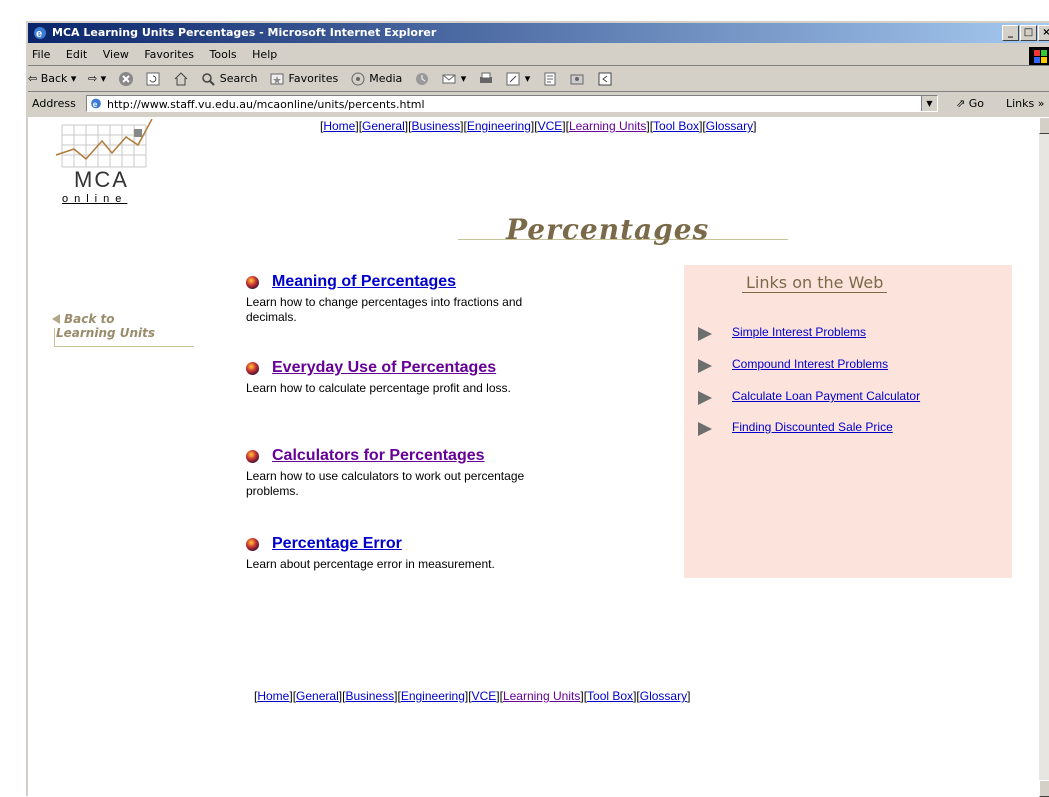 The width and height of the screenshot is (1049, 797). What do you see at coordinates (976, 103) in the screenshot?
I see `go-label: Go` at bounding box center [976, 103].